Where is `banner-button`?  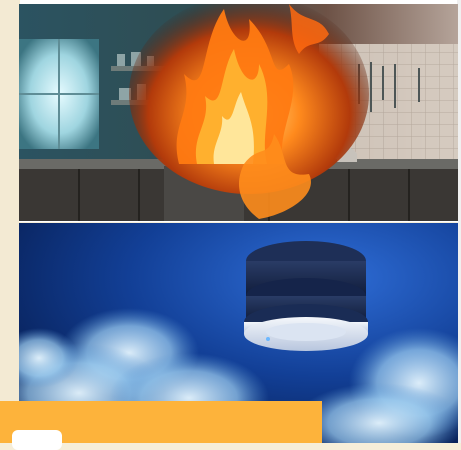
banner-button is located at coordinates (37, 440).